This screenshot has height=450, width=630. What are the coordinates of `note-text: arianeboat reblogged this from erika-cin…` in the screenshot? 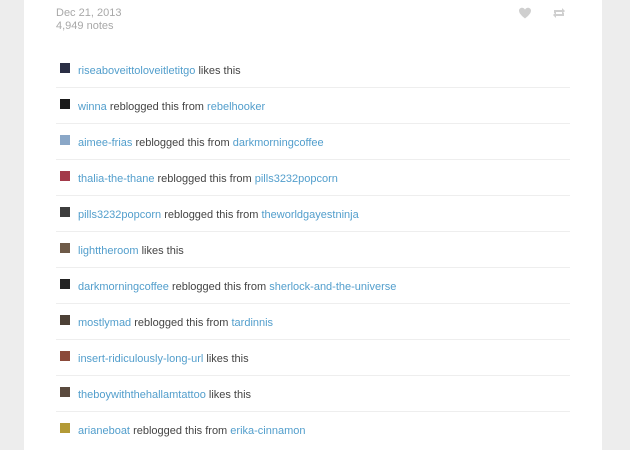 It's located at (192, 431).